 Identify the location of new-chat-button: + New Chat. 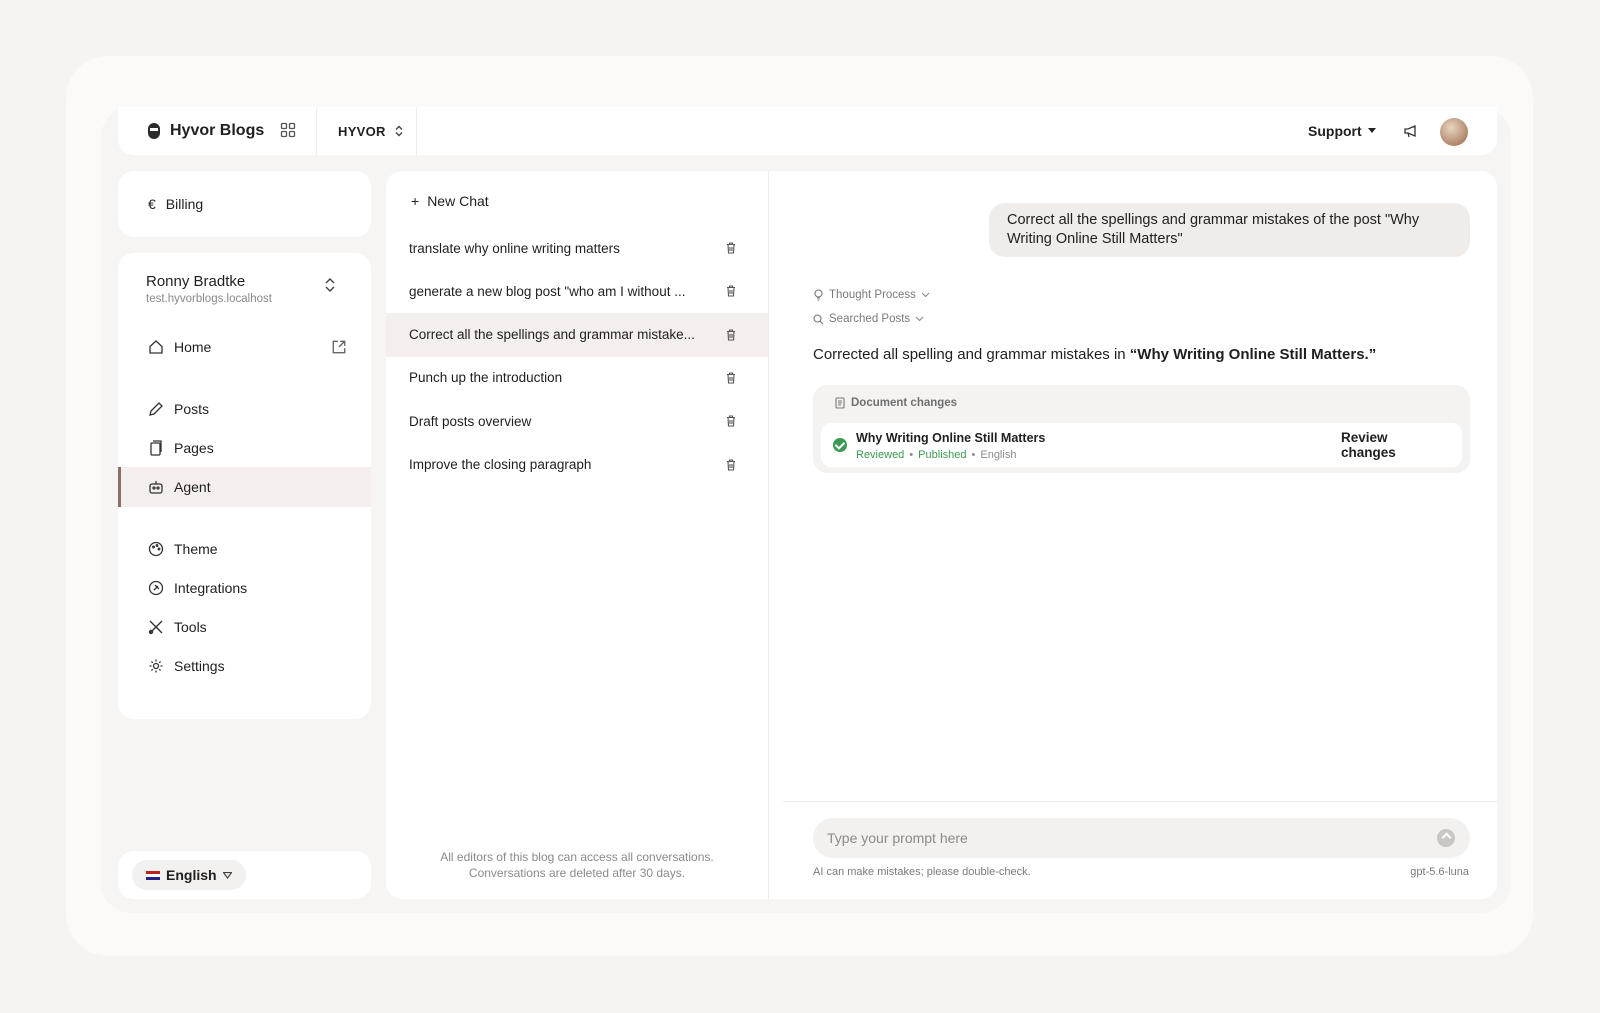
(450, 201).